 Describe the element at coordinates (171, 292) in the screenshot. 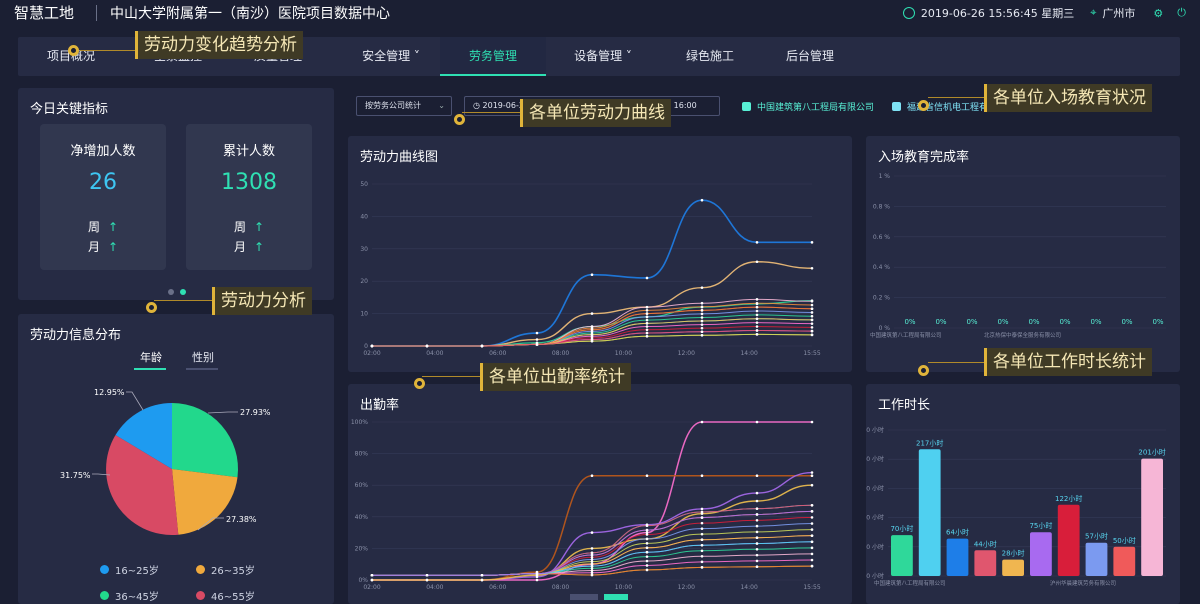

I see `carousel-dot` at that location.